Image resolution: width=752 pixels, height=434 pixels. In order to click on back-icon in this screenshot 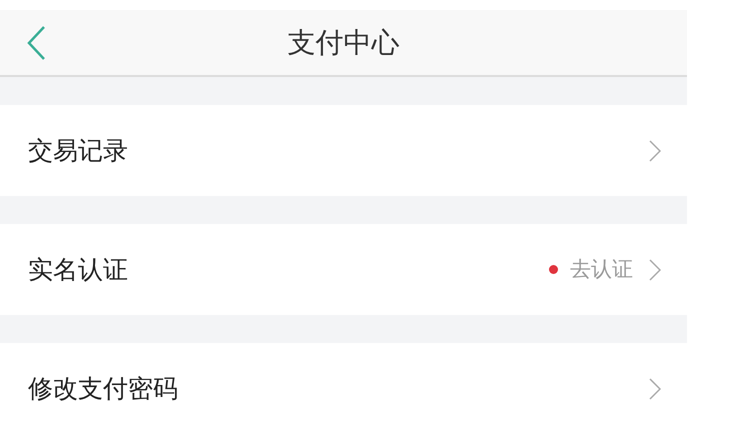, I will do `click(36, 42)`.